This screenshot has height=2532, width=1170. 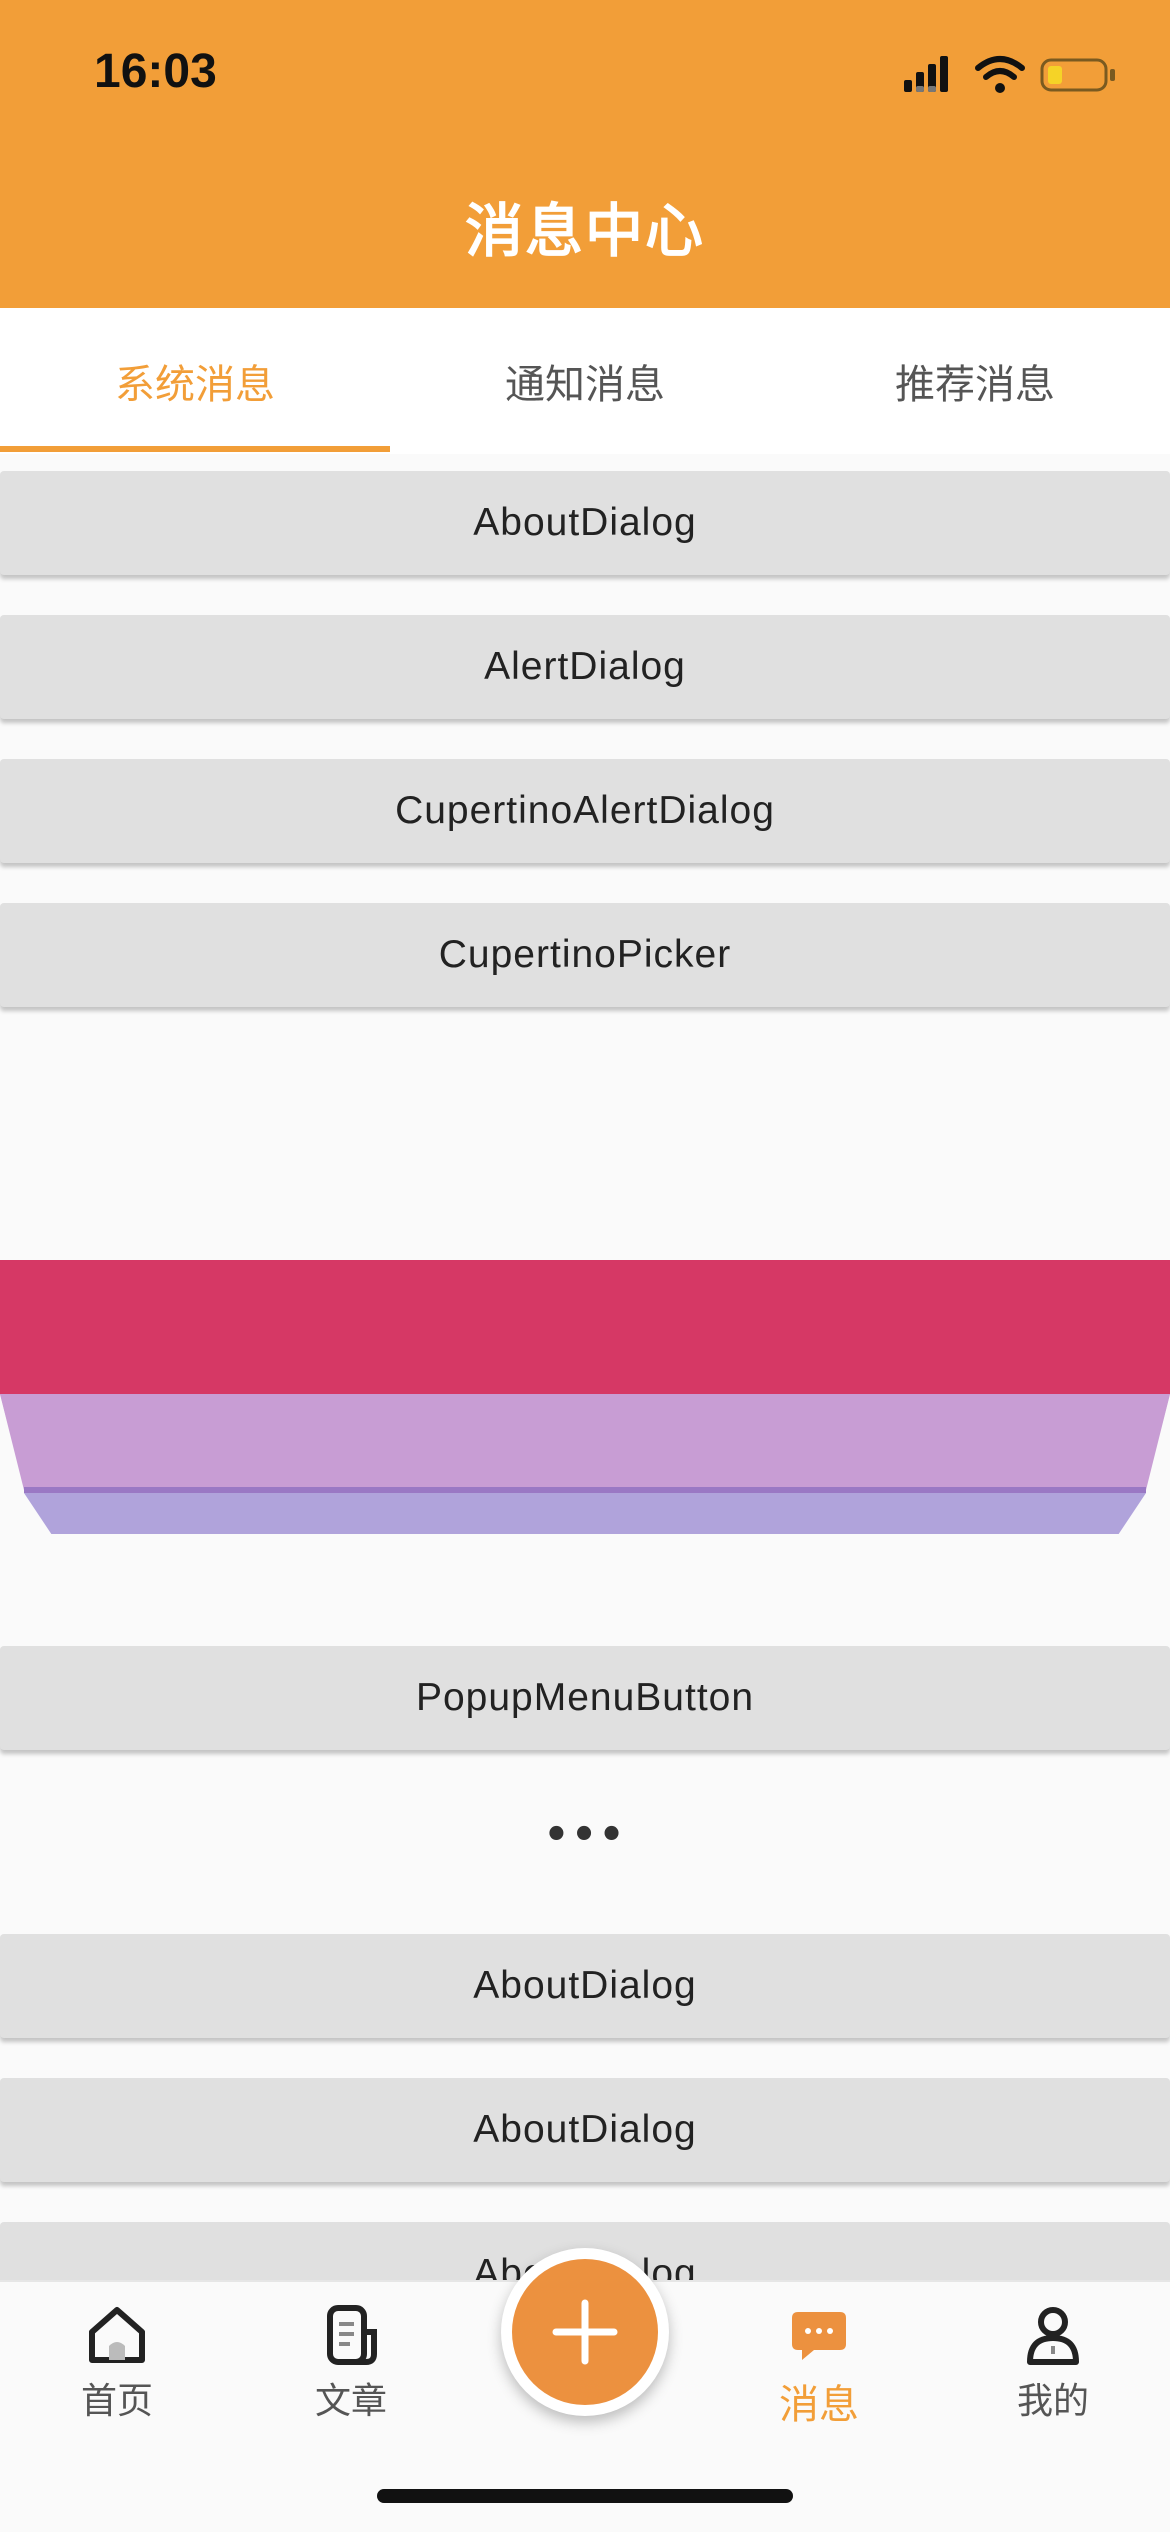 I want to click on tab-bar: 系统消息 通知消息 推荐消息, so click(x=585, y=381).